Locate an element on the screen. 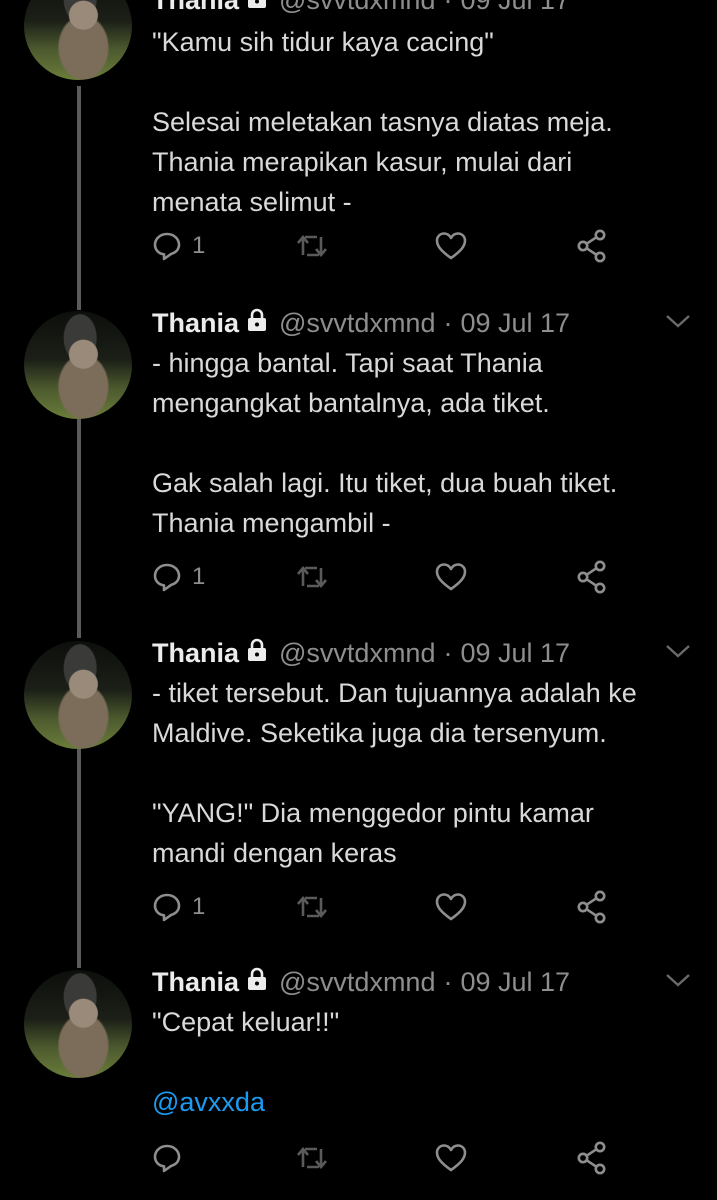  tweet-line: mandi dengan keras is located at coordinates (274, 853).